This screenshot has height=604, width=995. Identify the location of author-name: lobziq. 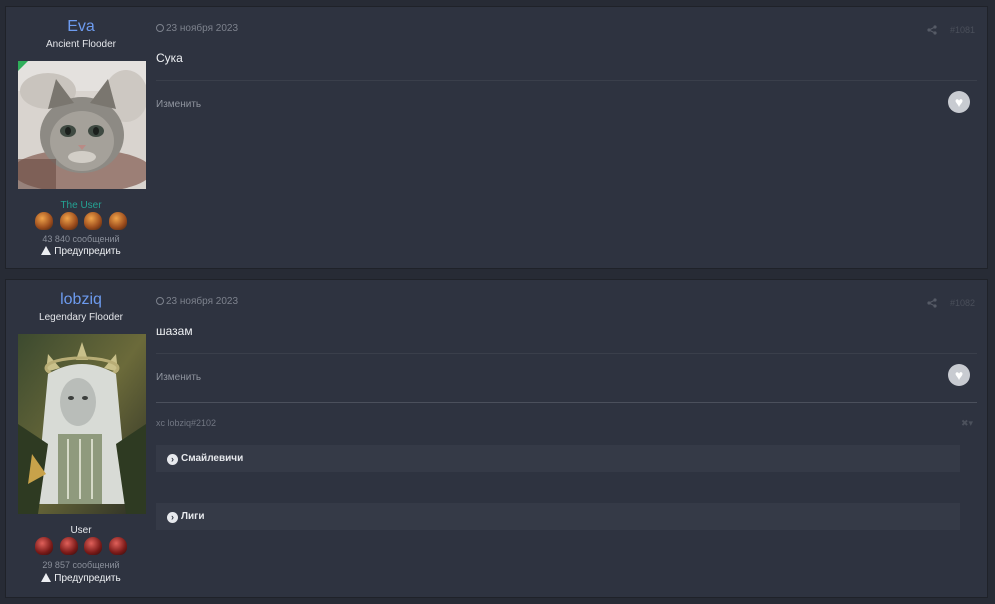
(81, 300).